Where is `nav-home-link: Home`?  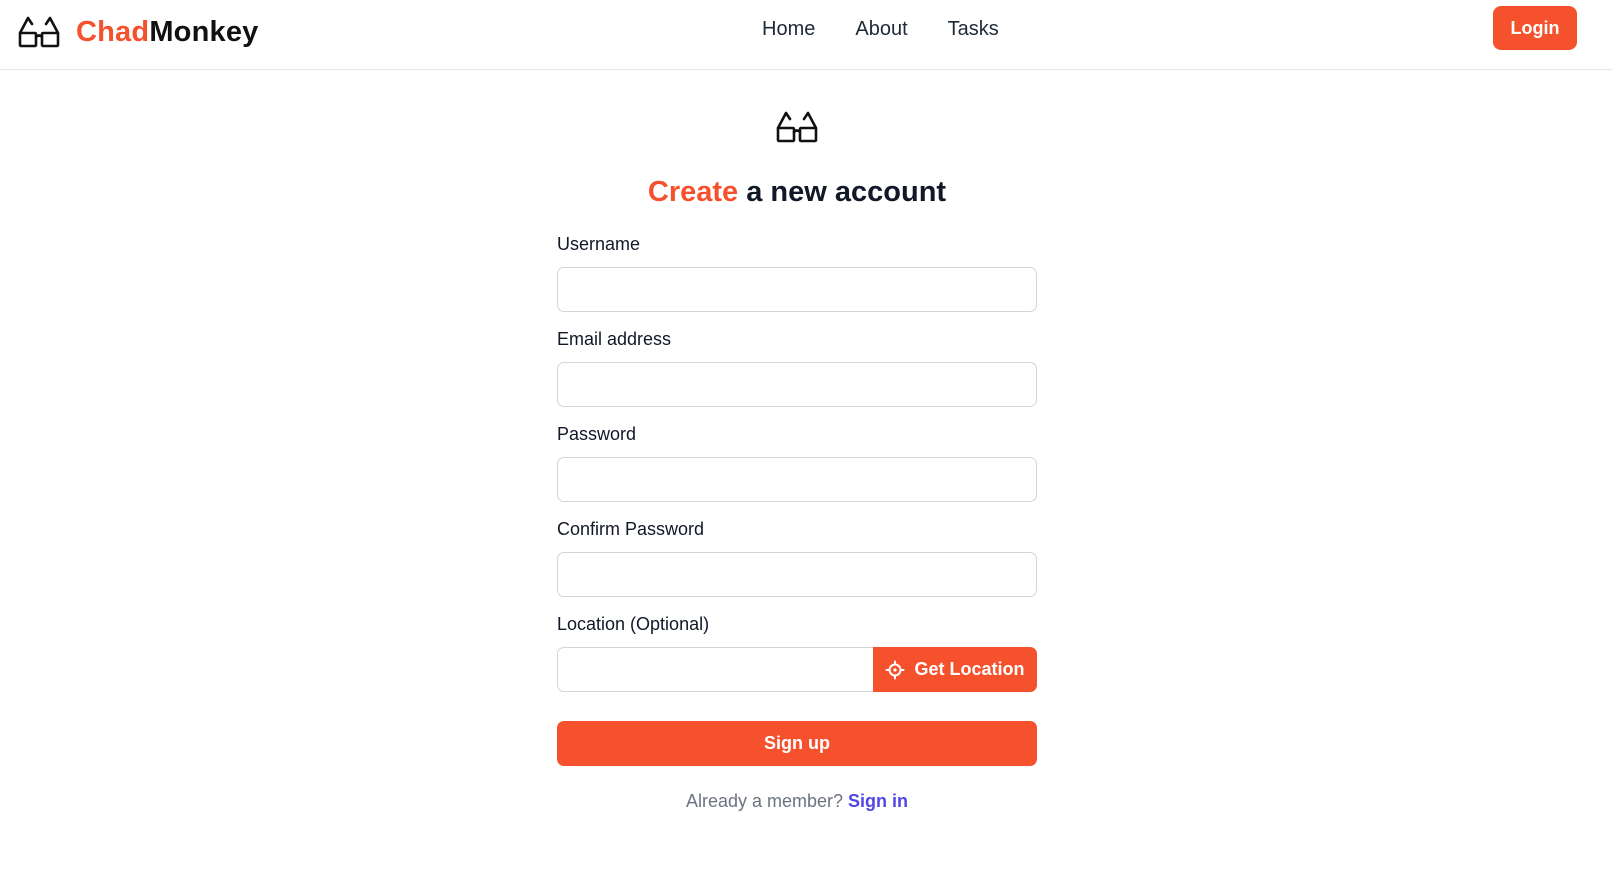 nav-home-link: Home is located at coordinates (788, 29).